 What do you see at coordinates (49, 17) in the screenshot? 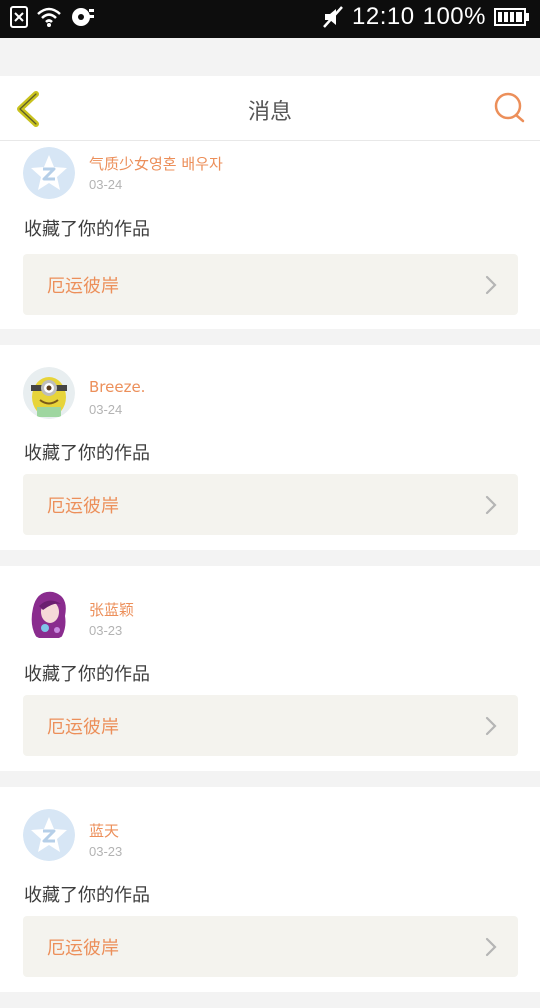
I see `wifi-icon` at bounding box center [49, 17].